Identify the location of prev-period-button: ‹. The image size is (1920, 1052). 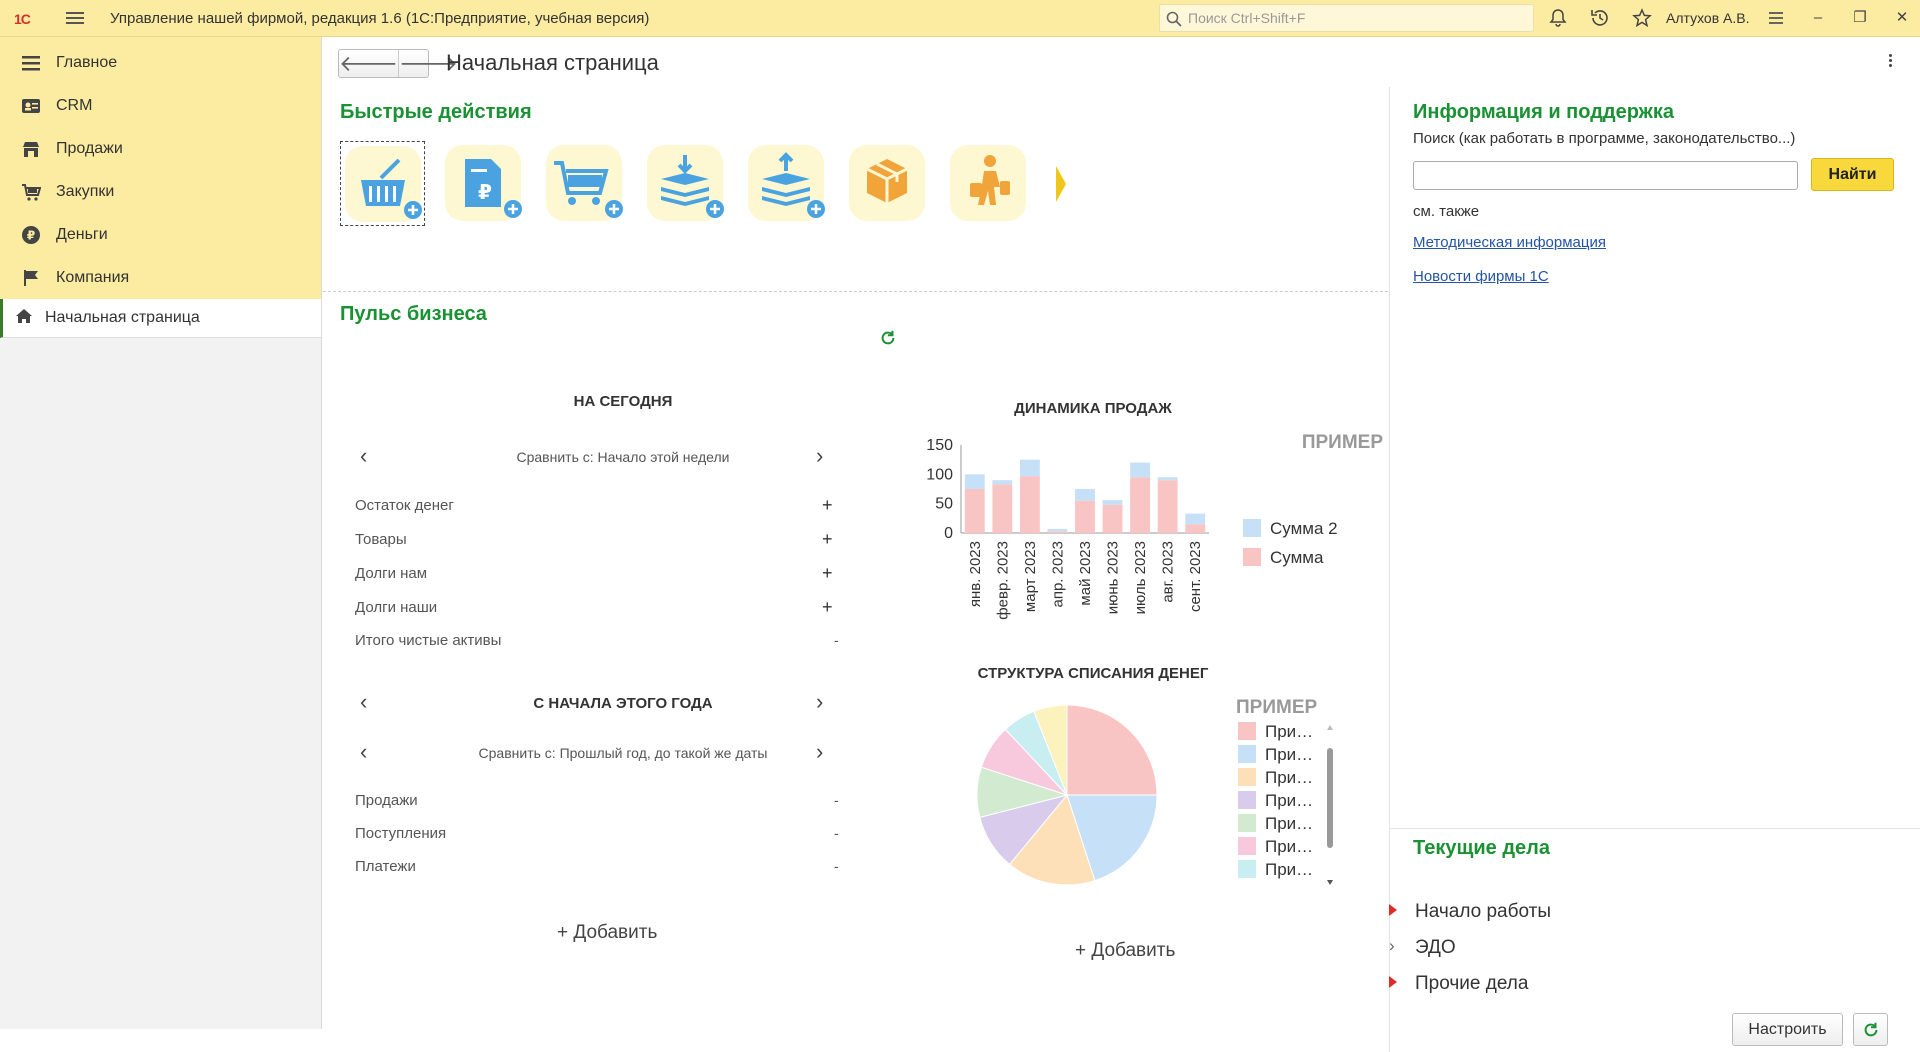
(363, 456).